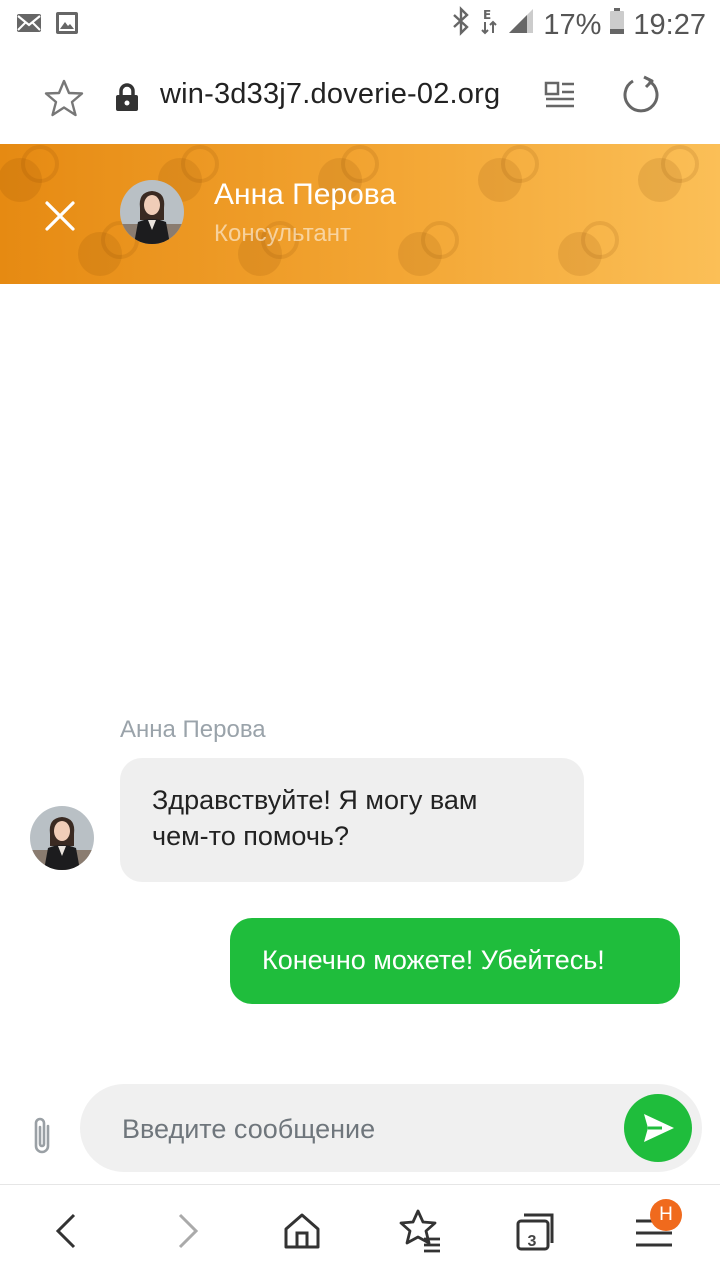 The image size is (720, 1281). What do you see at coordinates (362, 1129) in the screenshot?
I see `message-input` at bounding box center [362, 1129].